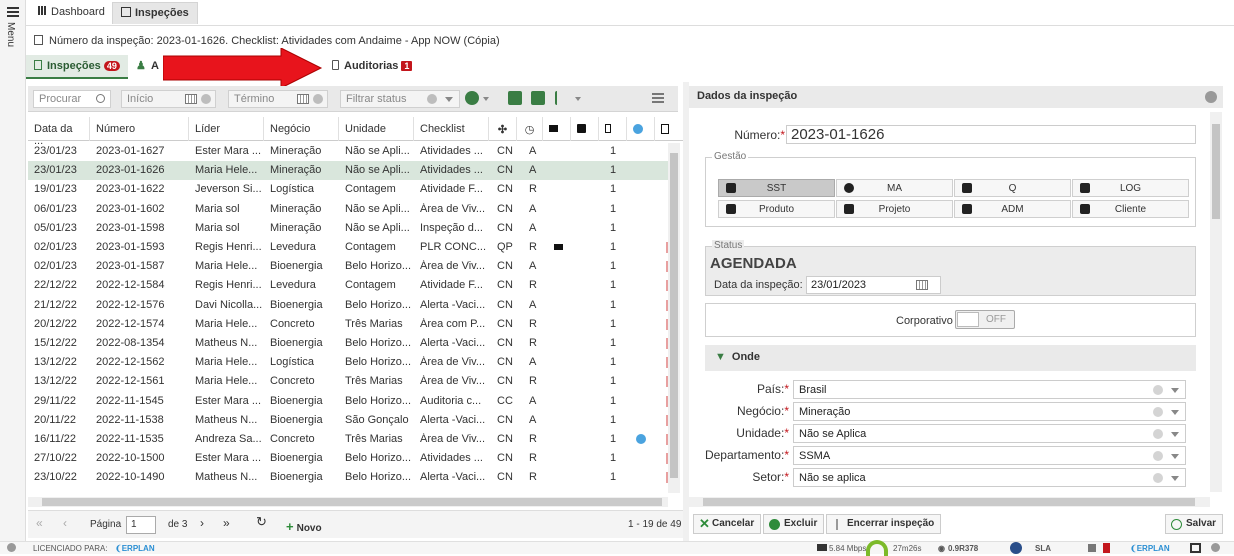 The image size is (1234, 556). I want to click on gestao-produto-button: Produto, so click(776, 209).